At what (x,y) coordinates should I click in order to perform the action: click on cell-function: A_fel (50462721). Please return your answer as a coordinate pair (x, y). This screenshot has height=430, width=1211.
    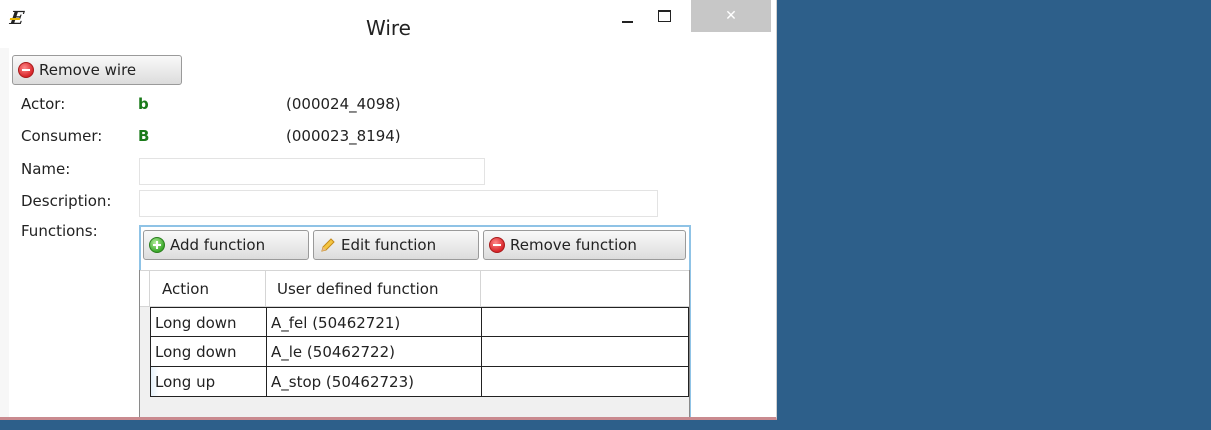
    Looking at the image, I should click on (373, 322).